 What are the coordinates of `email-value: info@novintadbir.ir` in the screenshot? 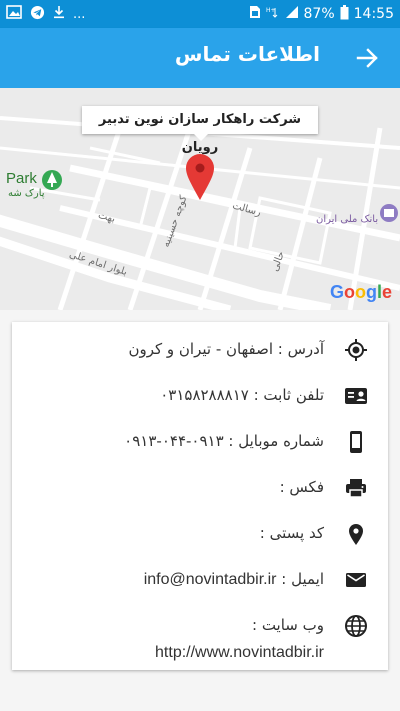 It's located at (210, 579).